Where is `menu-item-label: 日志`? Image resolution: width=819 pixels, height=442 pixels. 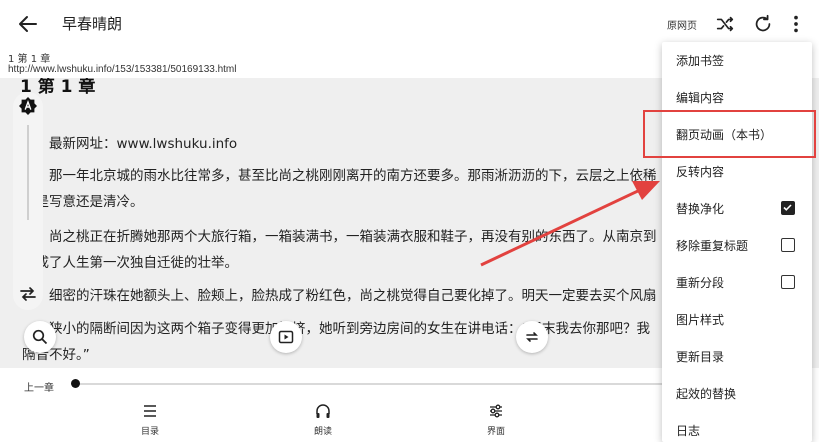 menu-item-label: 日志 is located at coordinates (688, 431).